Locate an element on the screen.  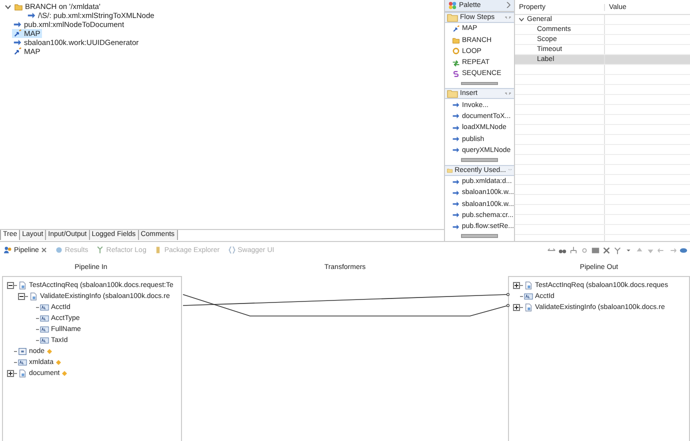
cross-icon is located at coordinates (606, 250).